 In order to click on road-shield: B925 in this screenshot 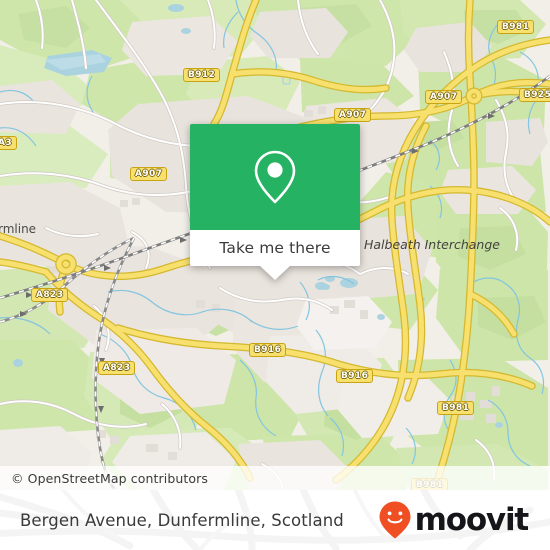, I will do `click(534, 95)`.